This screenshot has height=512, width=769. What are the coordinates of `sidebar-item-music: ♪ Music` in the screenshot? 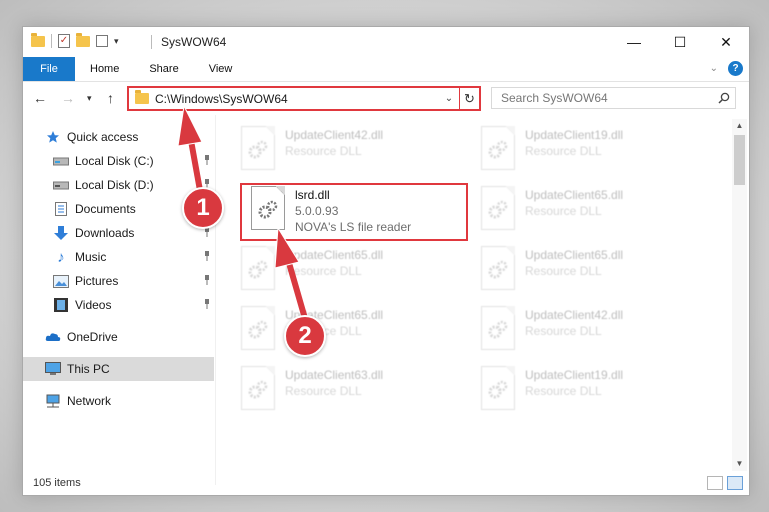 It's located at (134, 257).